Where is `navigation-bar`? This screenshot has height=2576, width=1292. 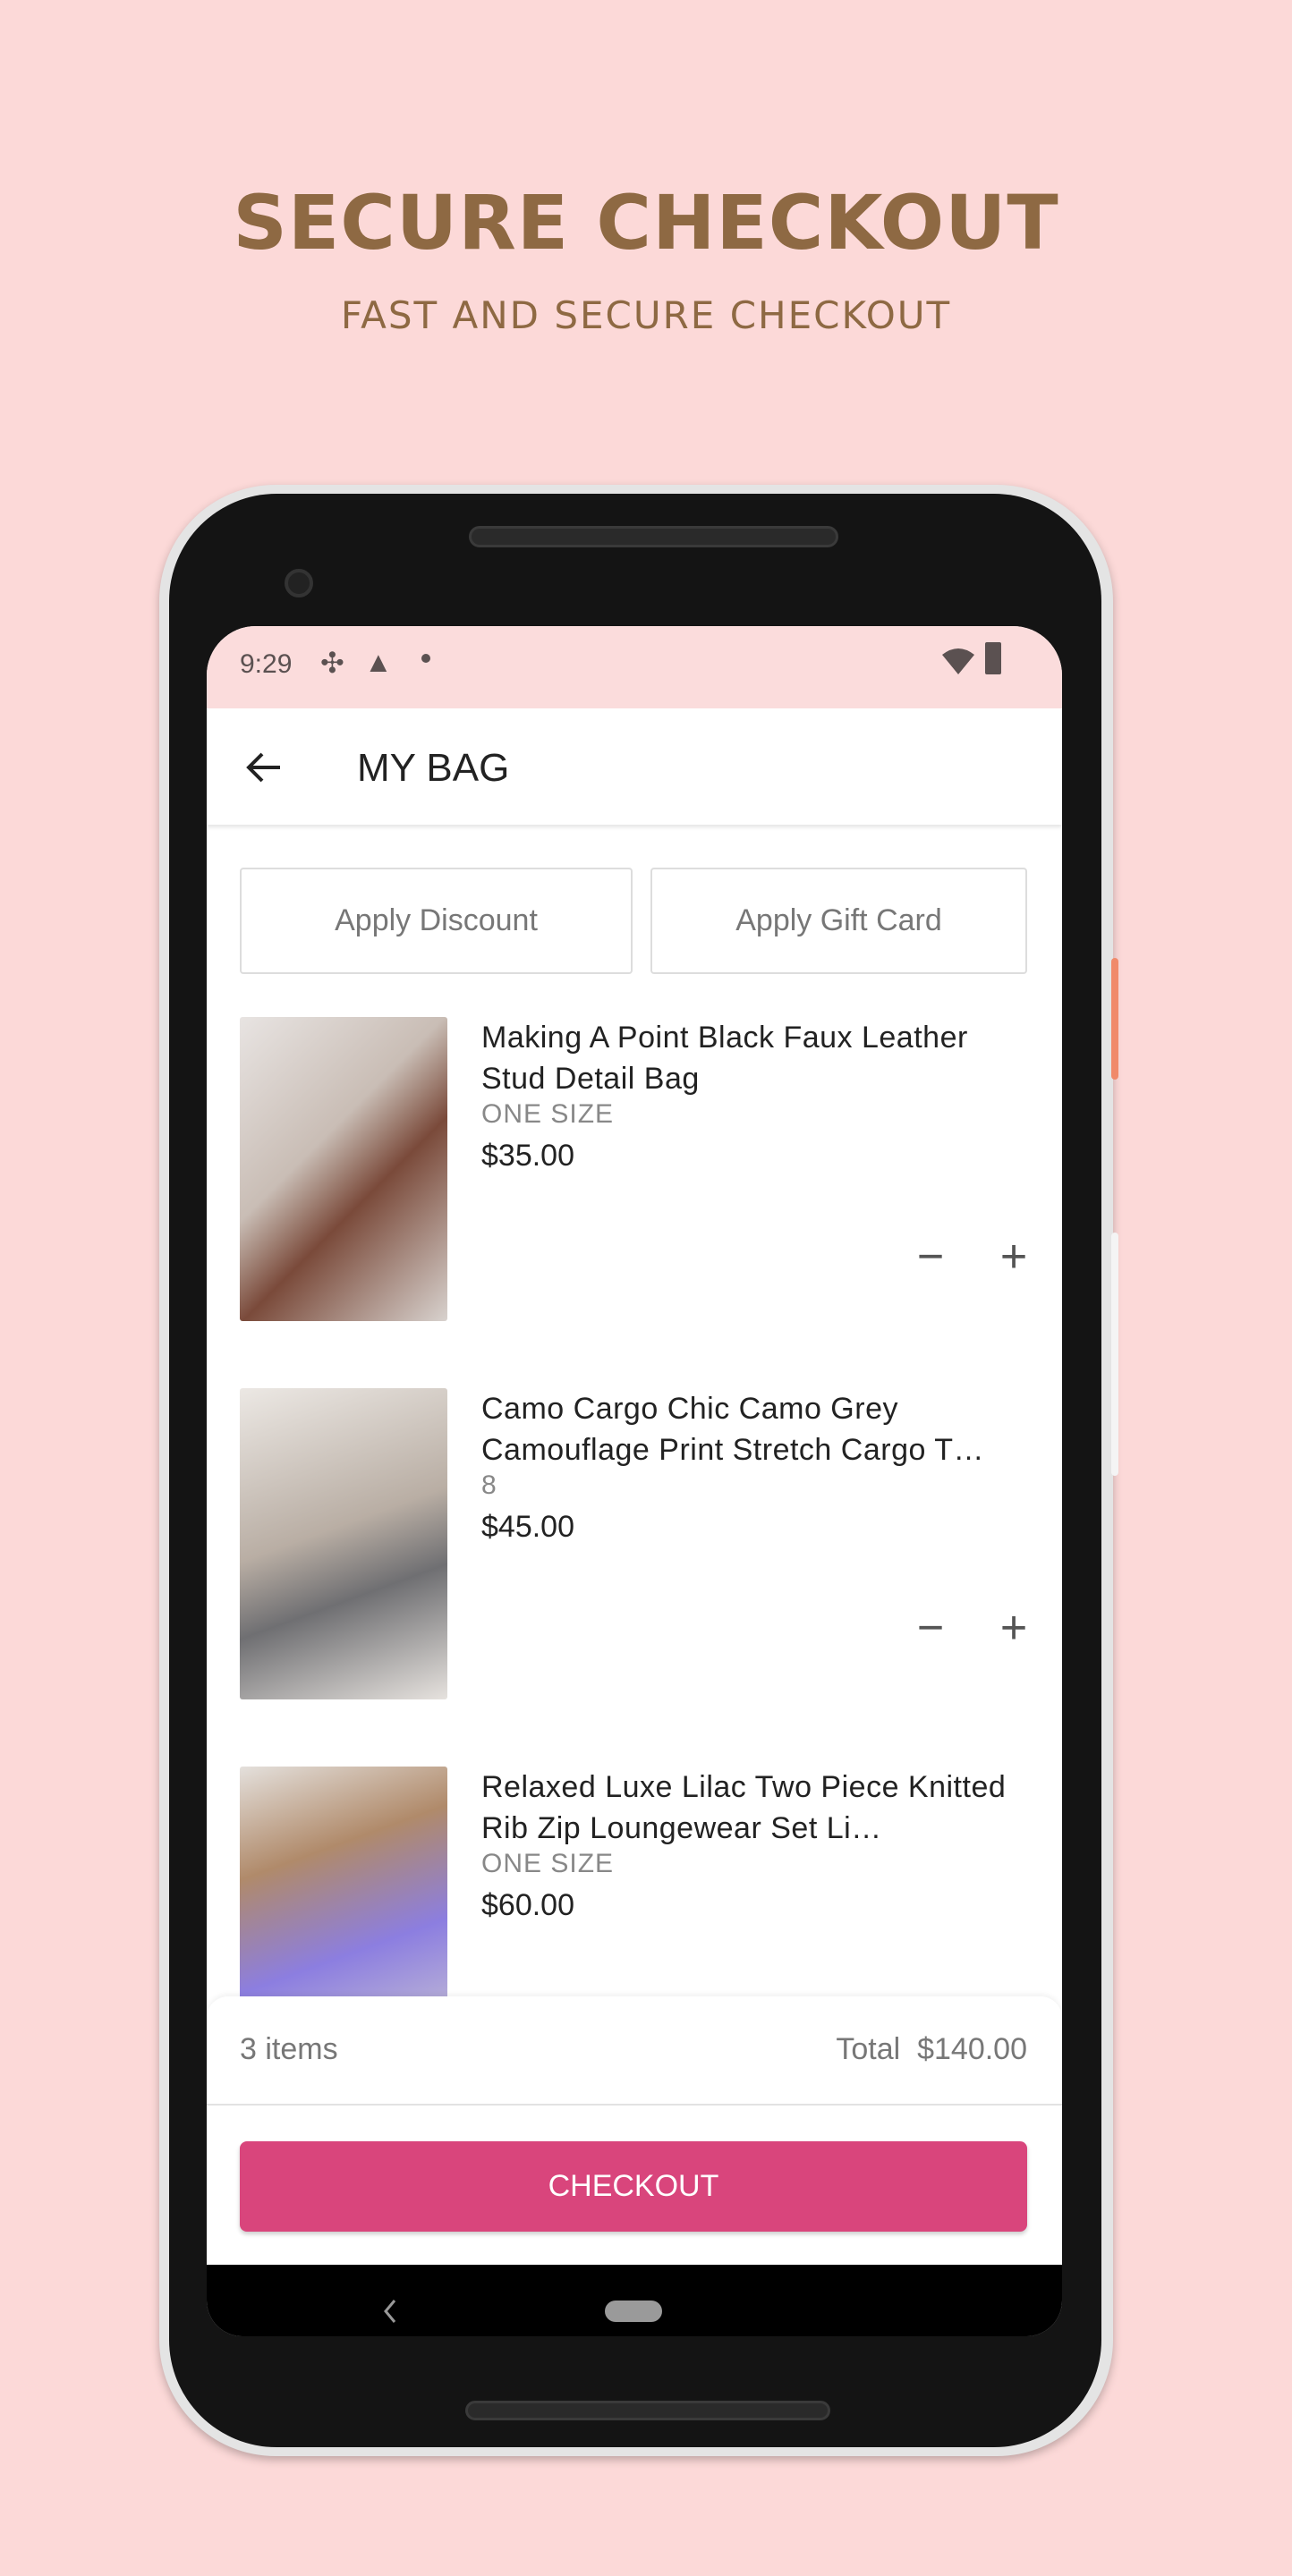 navigation-bar is located at coordinates (634, 2300).